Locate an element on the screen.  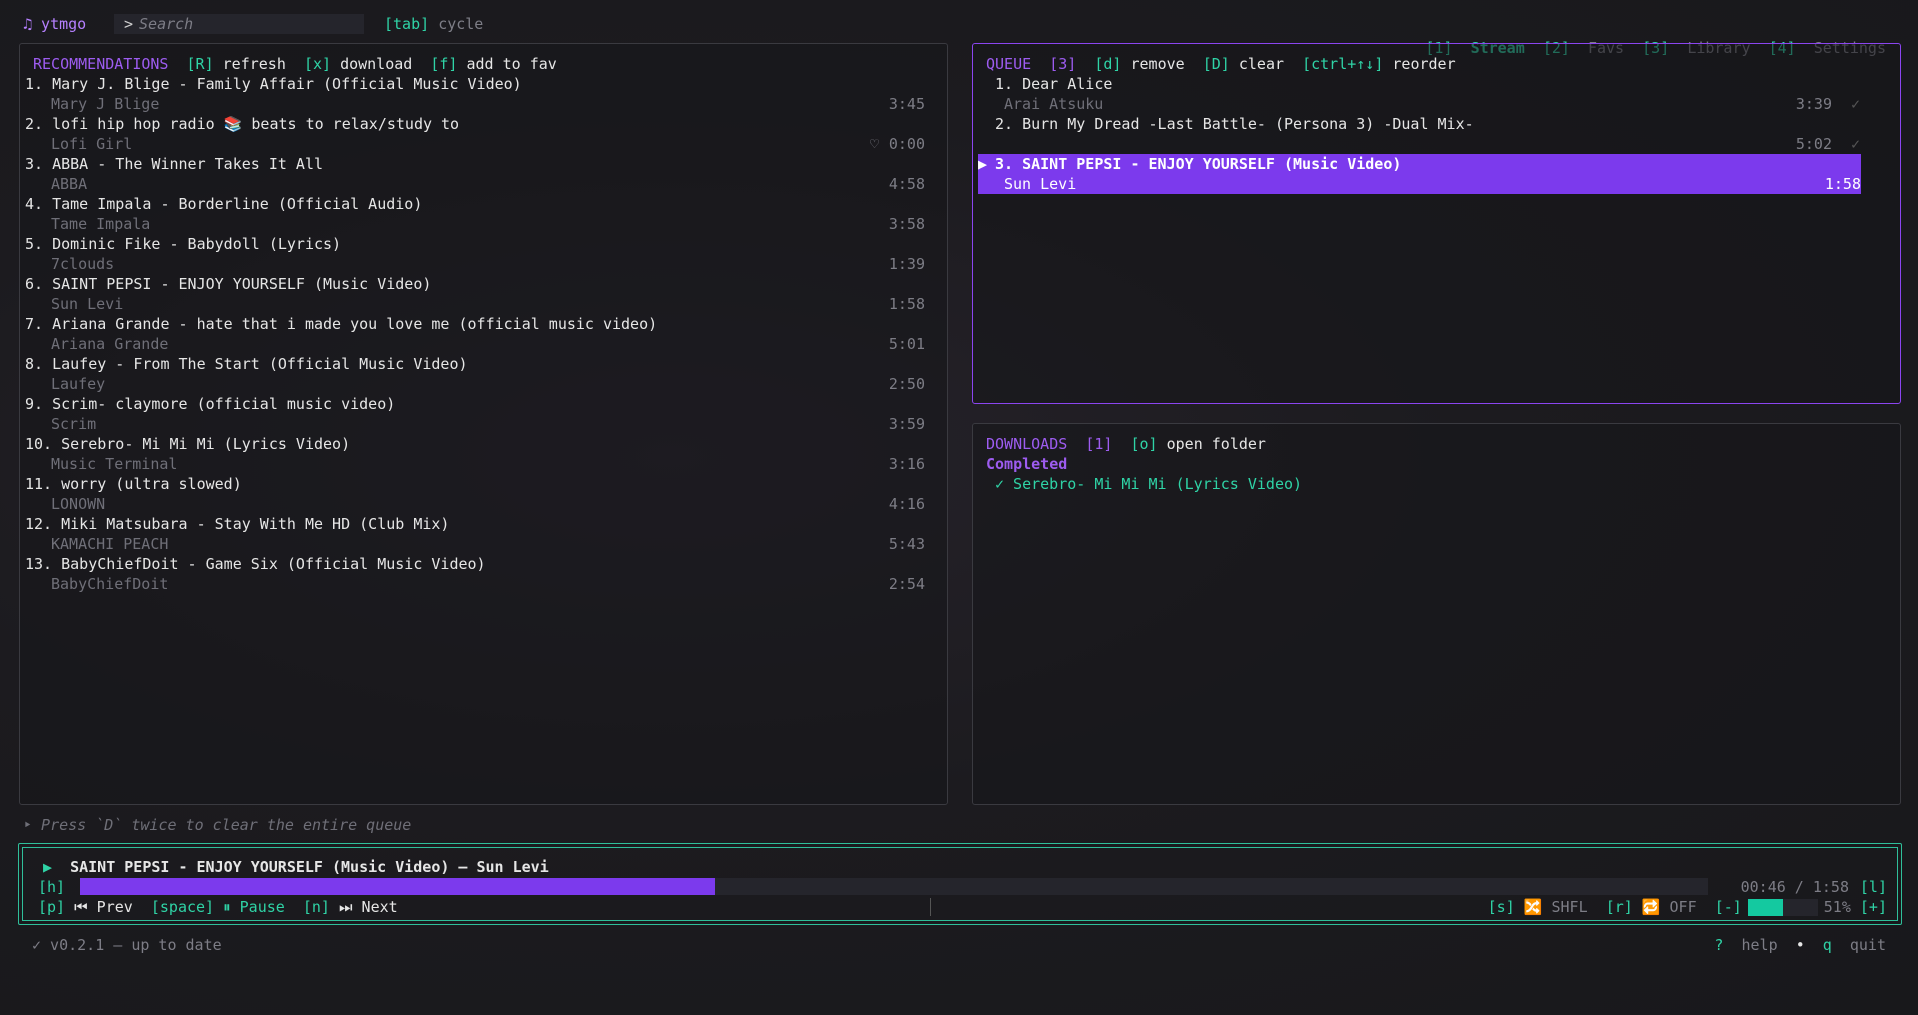
clear-label: clear is located at coordinates (1261, 64).